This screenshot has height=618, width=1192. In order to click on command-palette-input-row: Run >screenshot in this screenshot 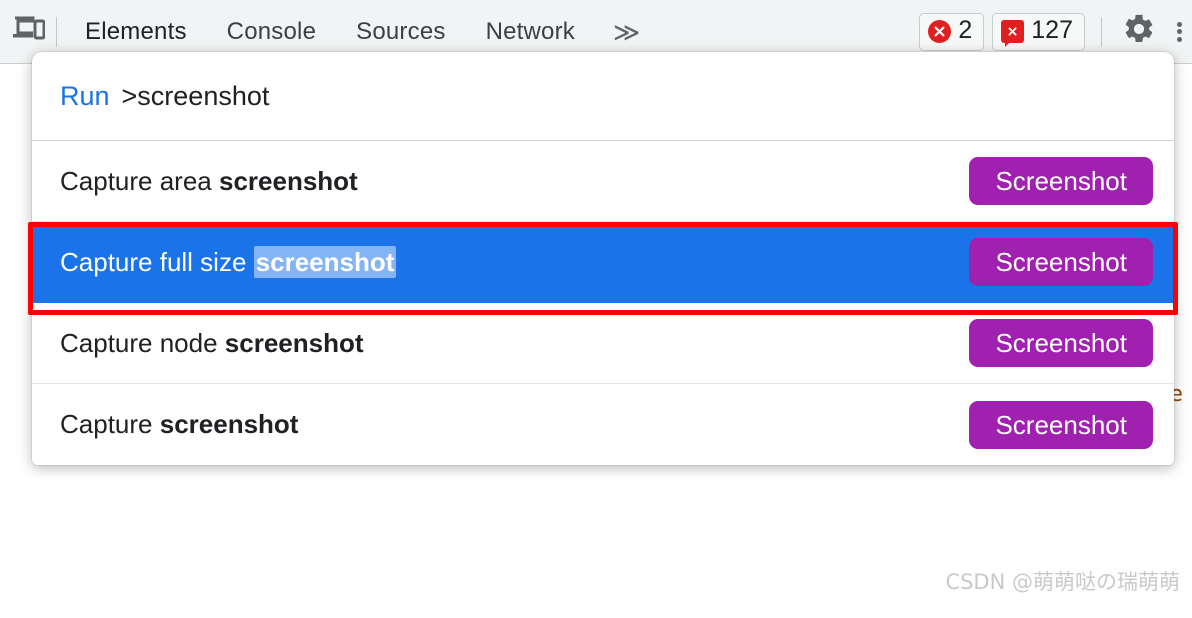, I will do `click(603, 96)`.